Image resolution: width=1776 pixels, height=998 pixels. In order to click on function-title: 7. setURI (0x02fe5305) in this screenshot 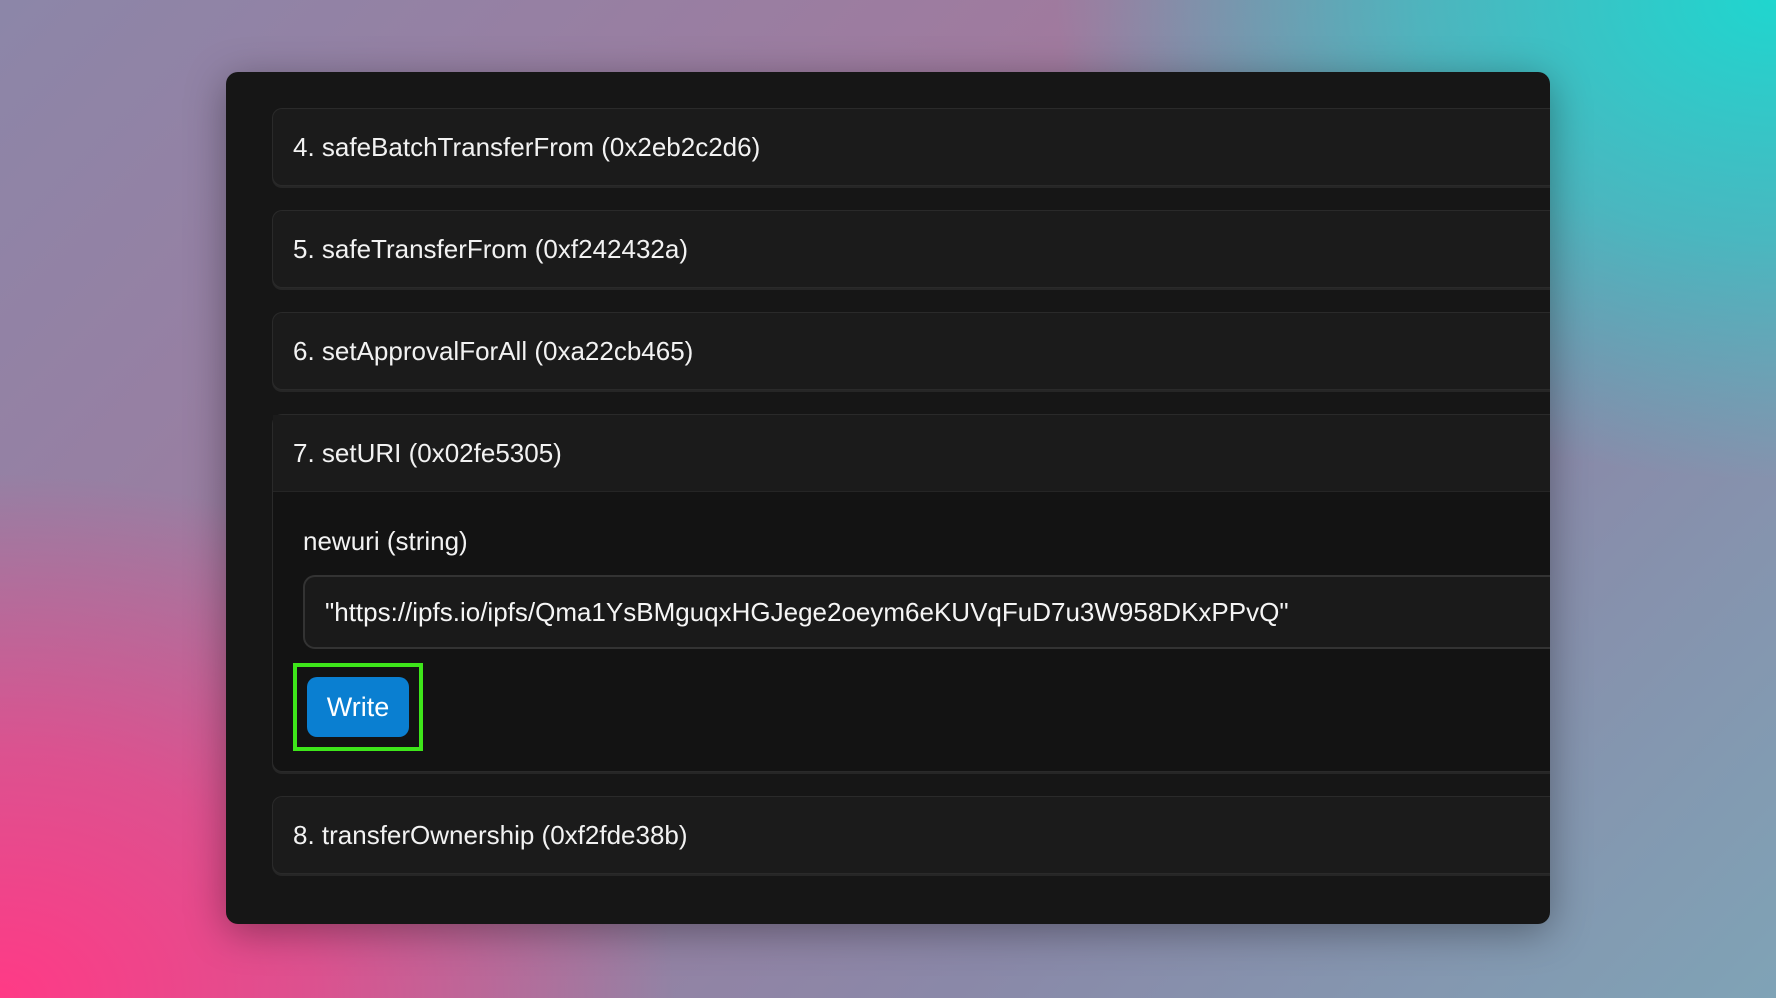, I will do `click(427, 452)`.